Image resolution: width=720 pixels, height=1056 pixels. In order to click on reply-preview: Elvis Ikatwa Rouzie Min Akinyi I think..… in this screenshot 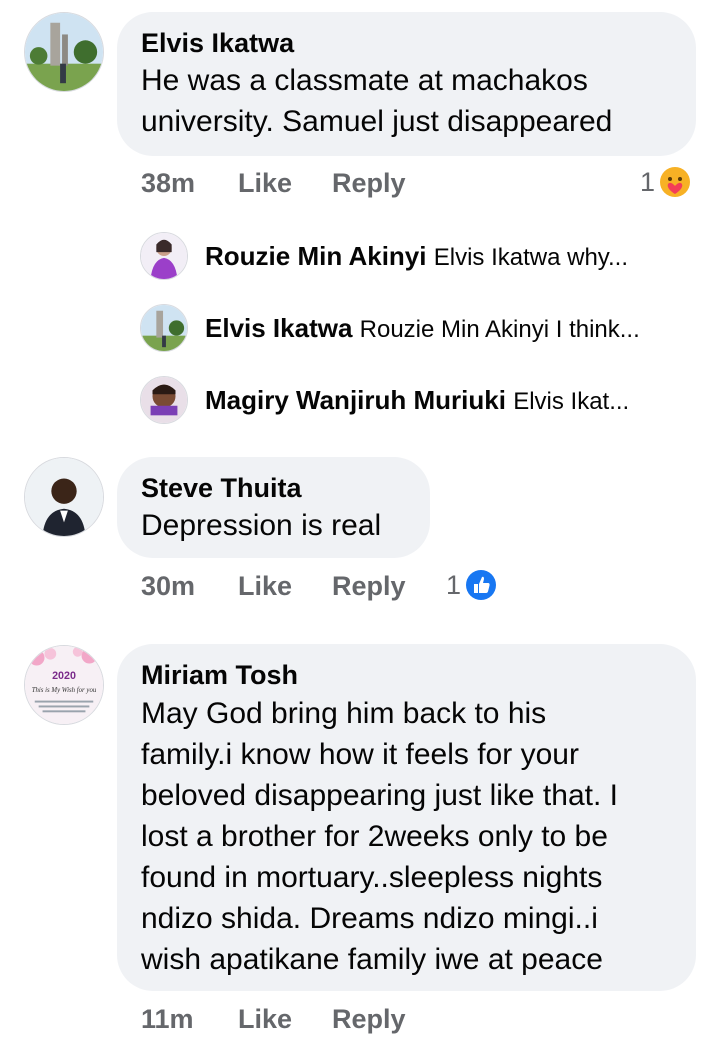, I will do `click(422, 328)`.